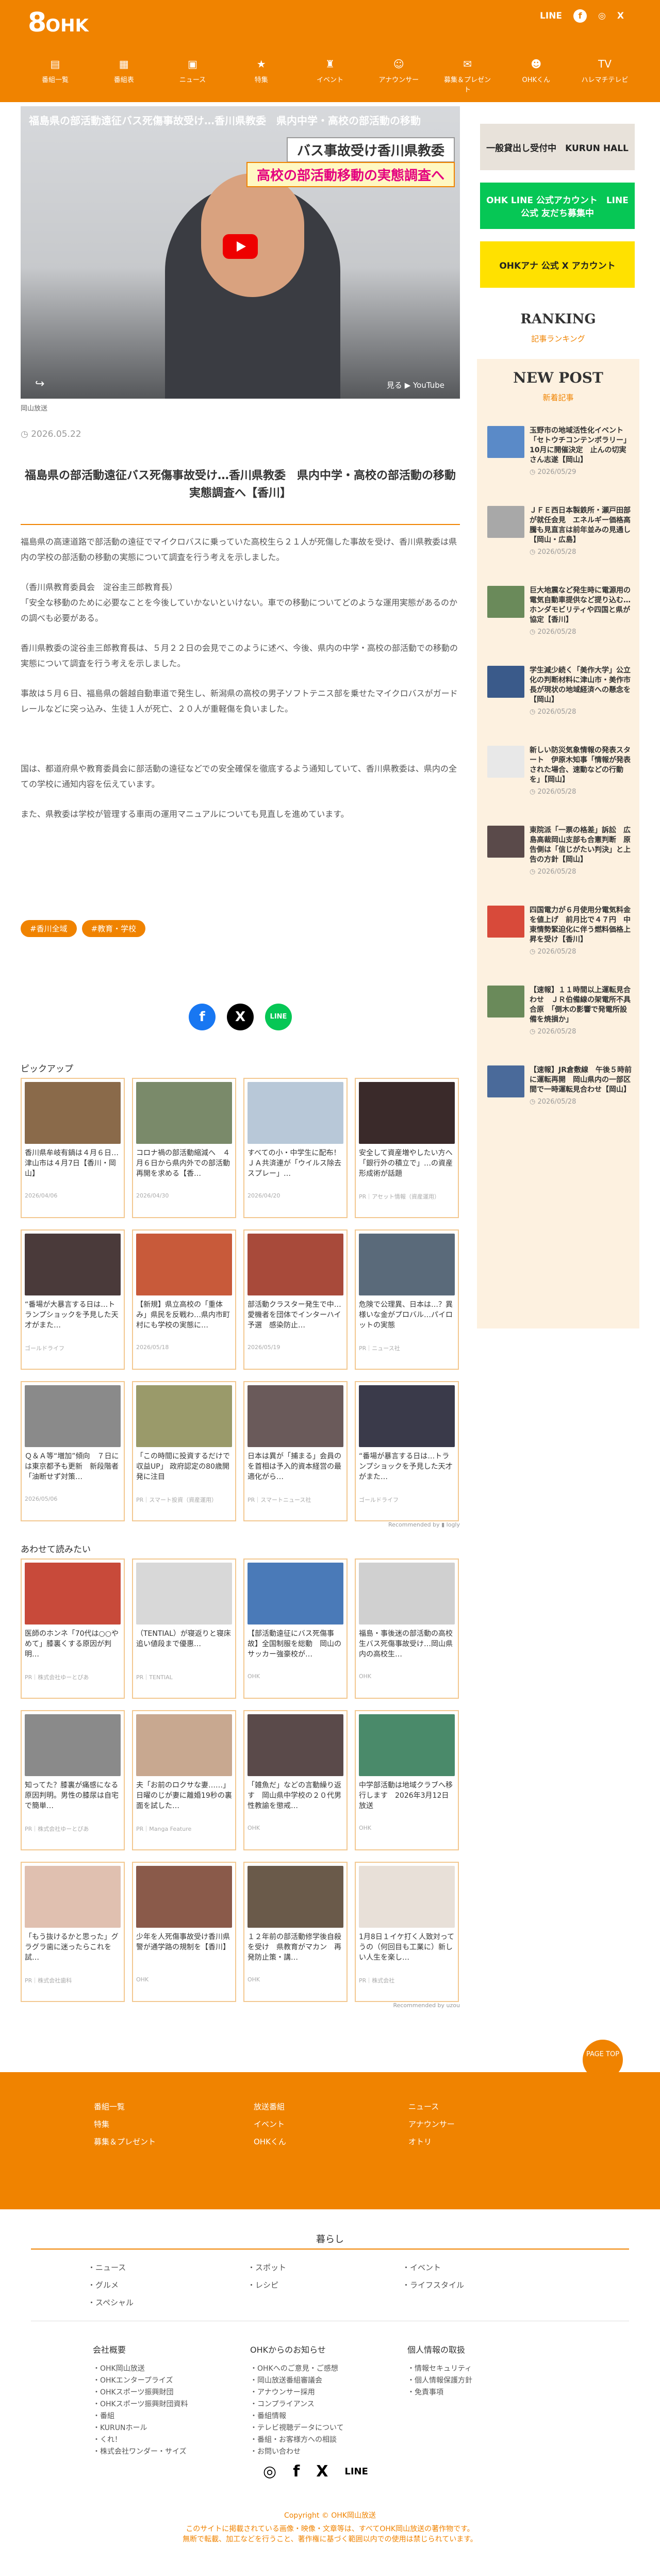  Describe the element at coordinates (240, 119) in the screenshot. I see `video-title: 福島県の部活動遠征バス死傷事故受け…香川県教委 県内中学・高校の部活動の移動` at that location.